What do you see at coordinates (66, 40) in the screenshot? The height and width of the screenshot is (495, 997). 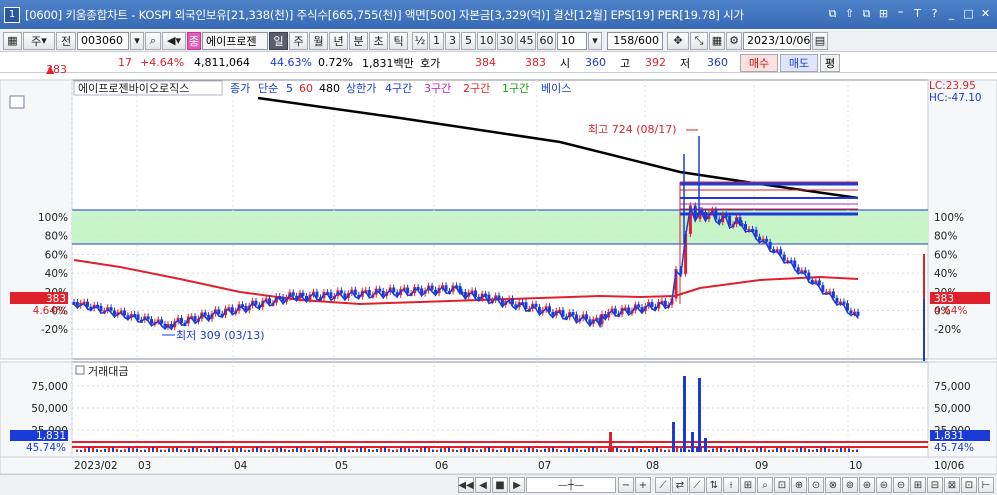 I see `prev-button: 전` at bounding box center [66, 40].